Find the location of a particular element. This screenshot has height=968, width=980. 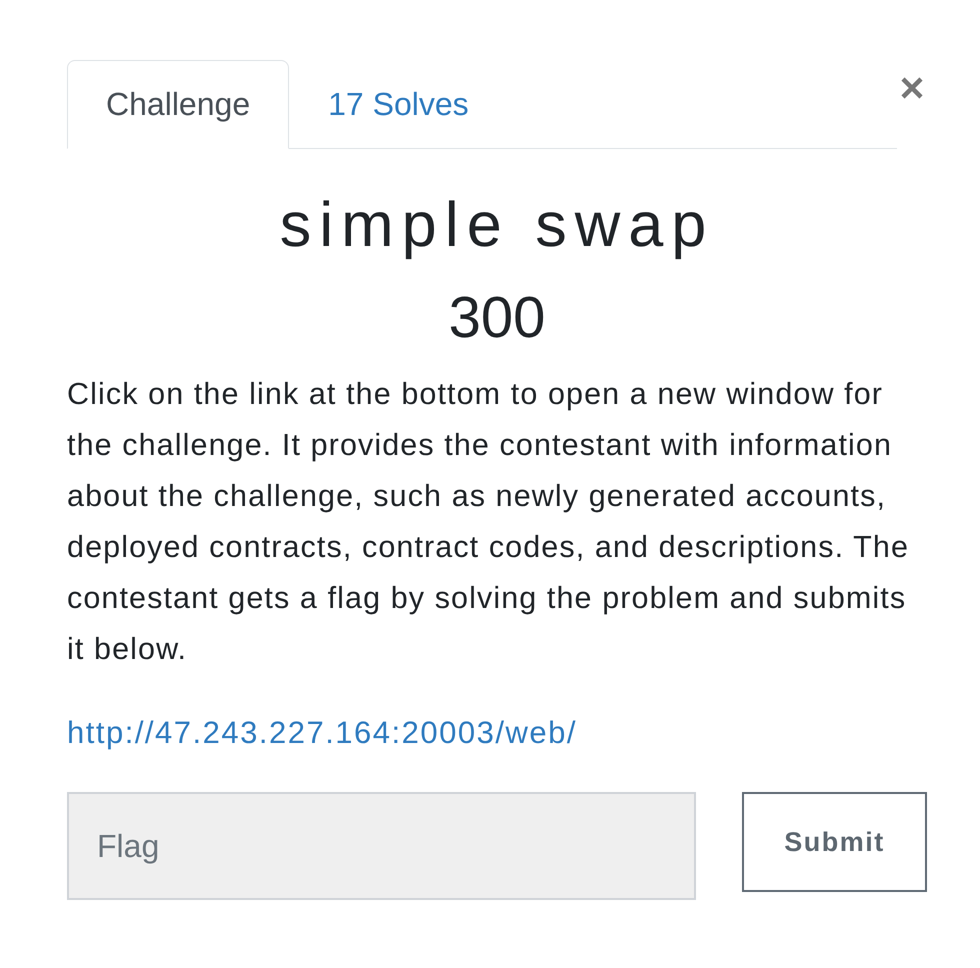

submit-button: Submit is located at coordinates (834, 842).